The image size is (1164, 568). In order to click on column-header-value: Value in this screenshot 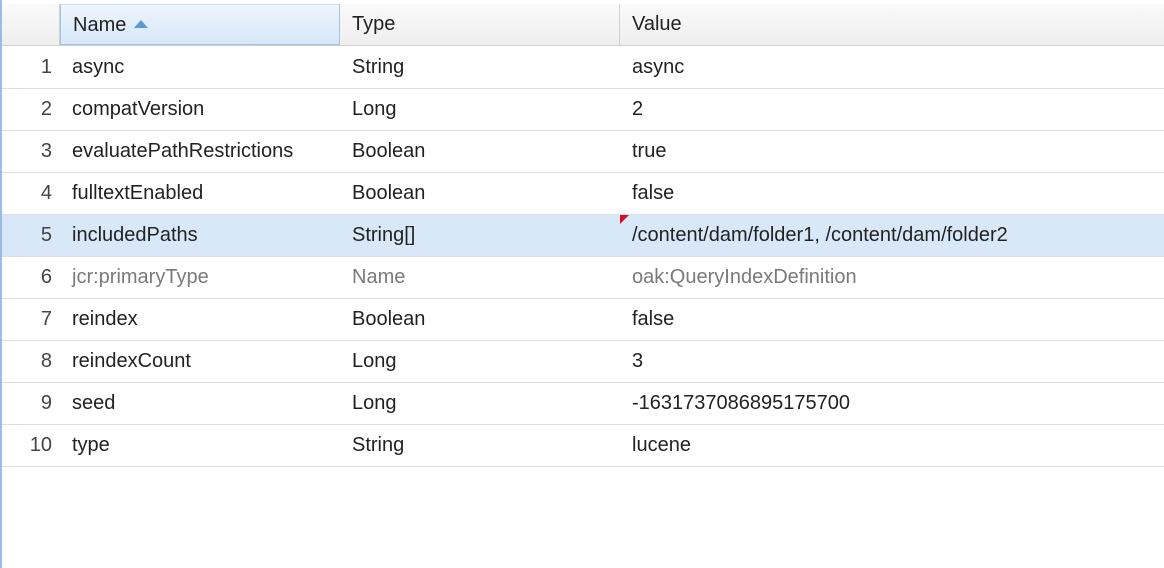, I will do `click(892, 24)`.